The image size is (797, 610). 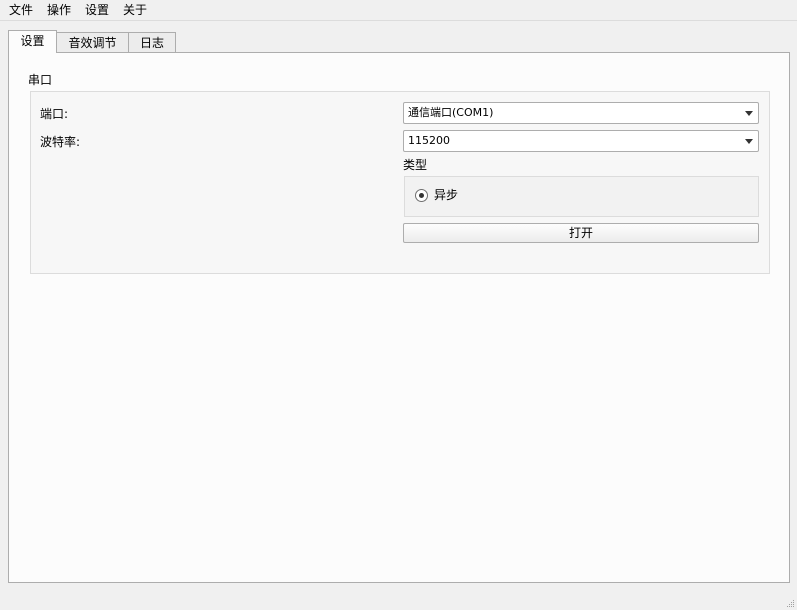 I want to click on menu-operation: 操作, so click(x=59, y=10).